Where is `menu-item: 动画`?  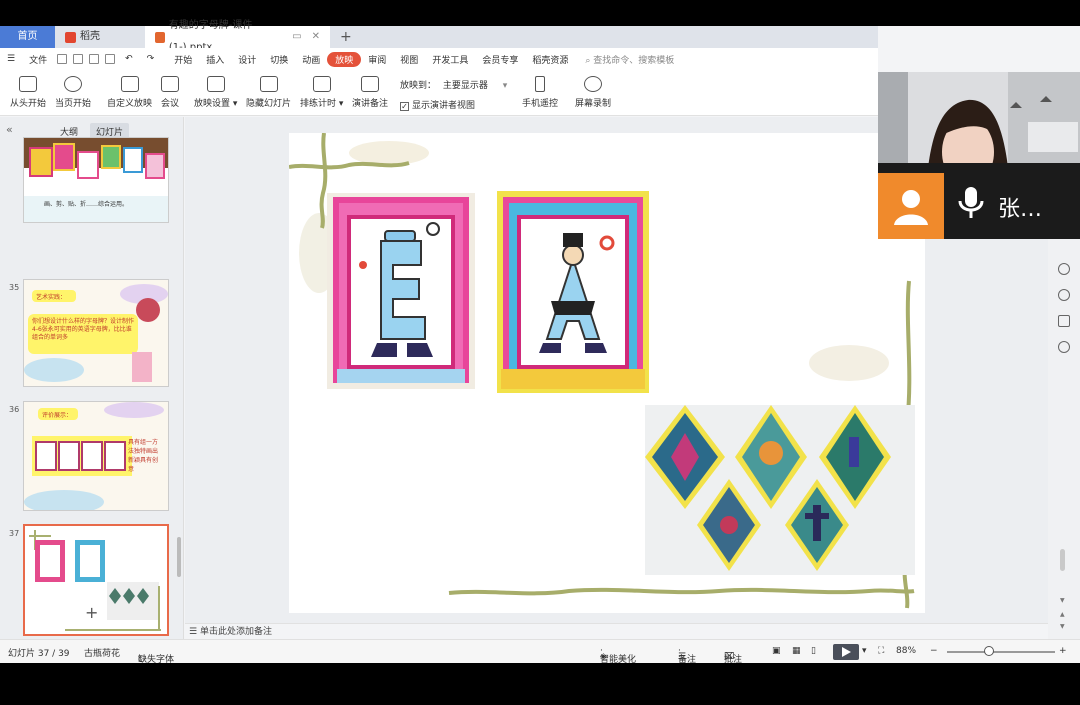 menu-item: 动画 is located at coordinates (311, 59).